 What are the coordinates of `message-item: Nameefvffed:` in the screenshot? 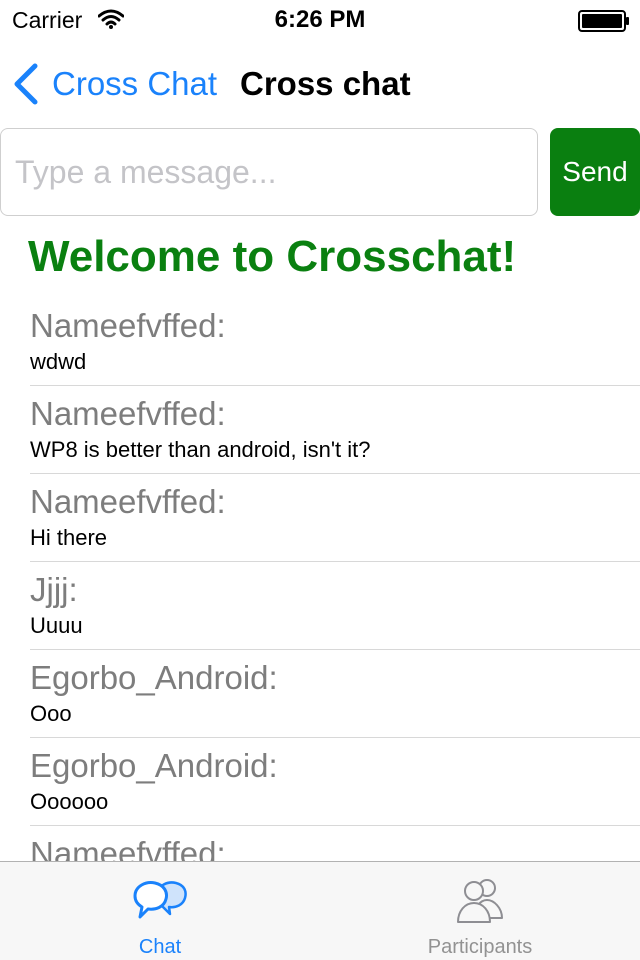 It's located at (335, 843).